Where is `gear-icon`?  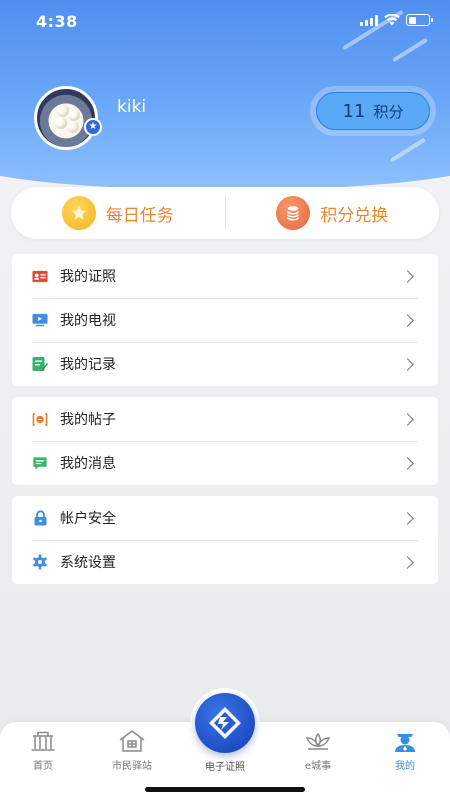 gear-icon is located at coordinates (40, 562).